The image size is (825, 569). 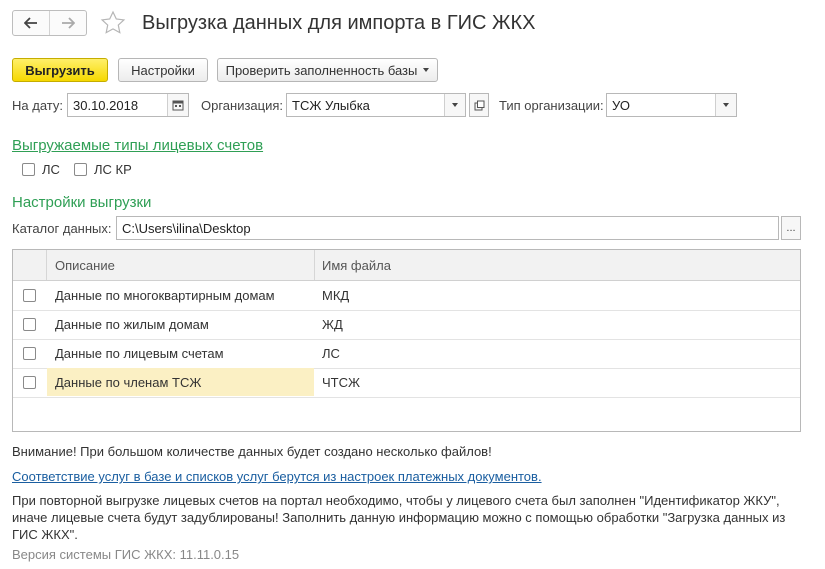 I want to click on table-row: Данные по членам ТСЖ ЧТСЖ, so click(x=406, y=383).